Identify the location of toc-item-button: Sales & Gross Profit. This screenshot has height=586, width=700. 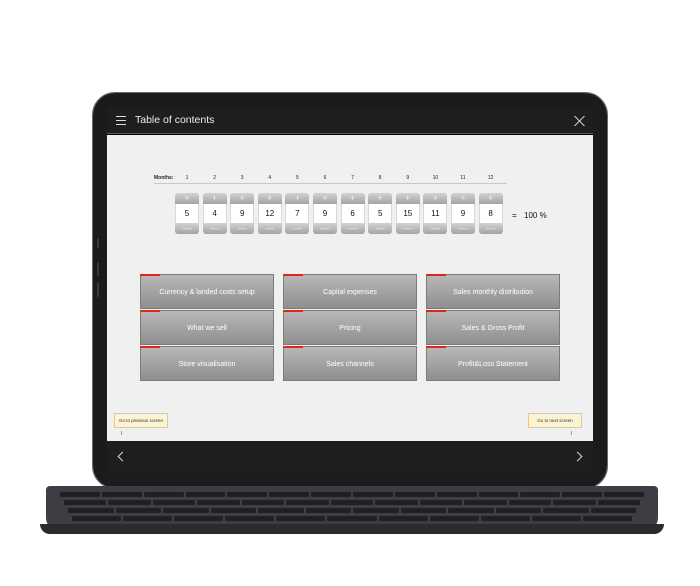
(493, 327).